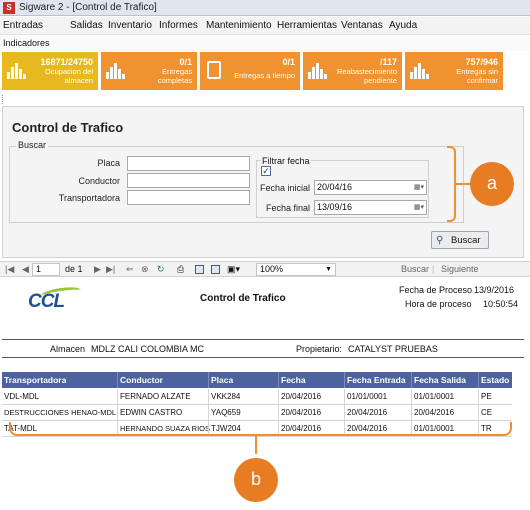 The height and width of the screenshot is (510, 530). Describe the element at coordinates (403, 25) in the screenshot. I see `menu-ayuda: Ayuda` at that location.